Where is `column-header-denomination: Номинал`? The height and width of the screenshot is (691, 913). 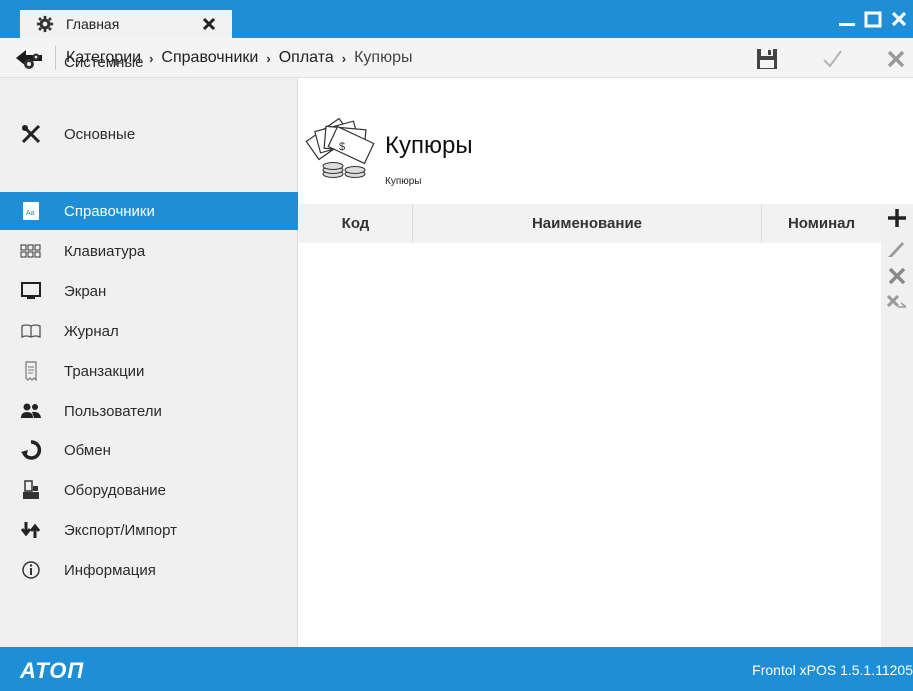 column-header-denomination: Номинал is located at coordinates (821, 223).